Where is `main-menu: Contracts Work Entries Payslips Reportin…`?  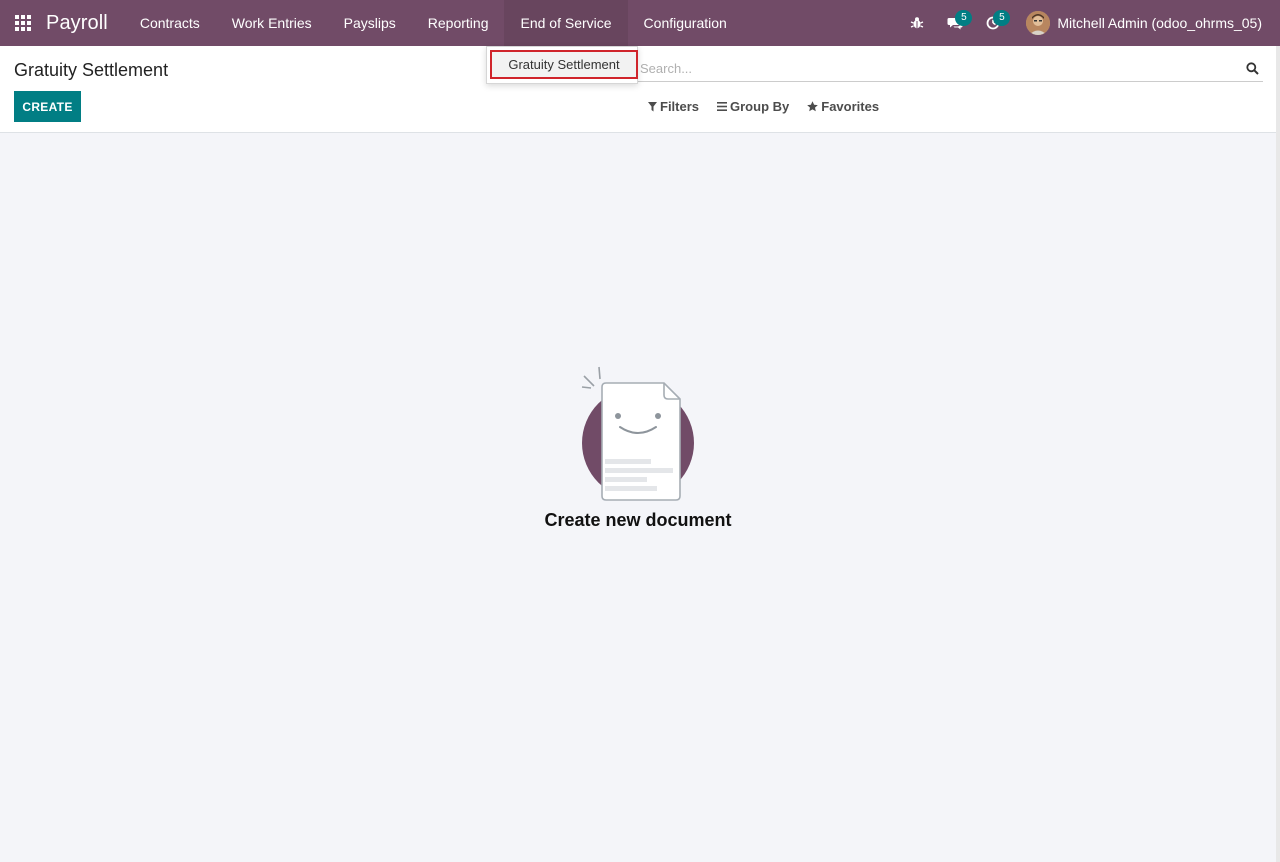 main-menu: Contracts Work Entries Payslips Reportin… is located at coordinates (433, 23).